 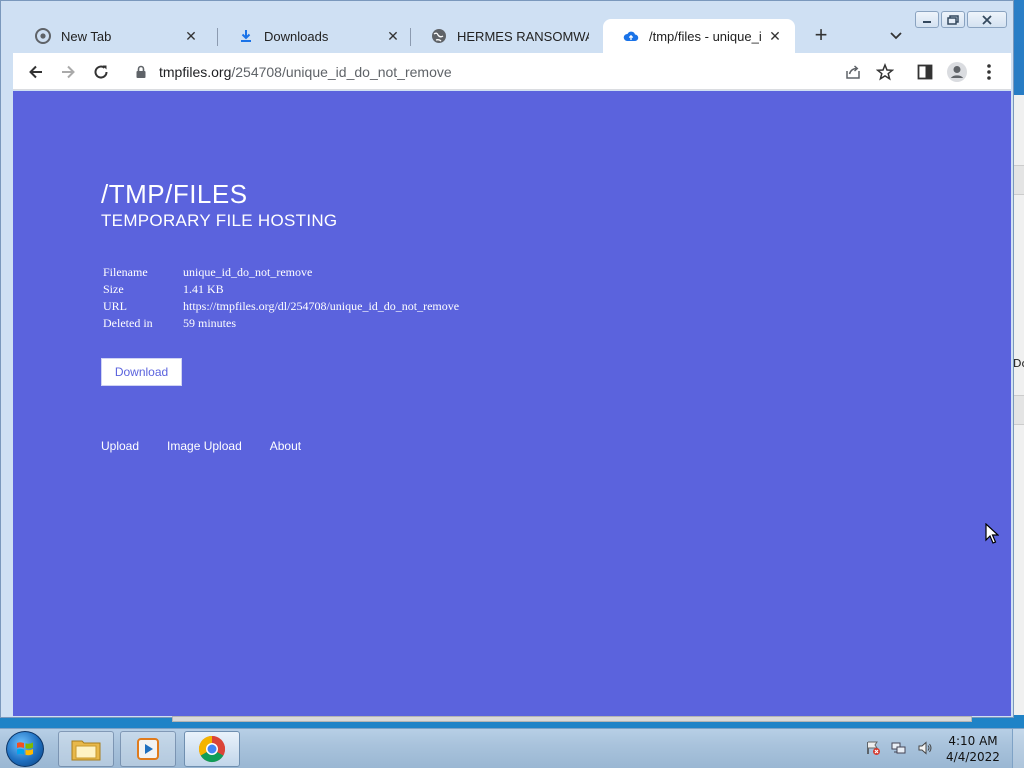 I want to click on share-icon, so click(x=853, y=72).